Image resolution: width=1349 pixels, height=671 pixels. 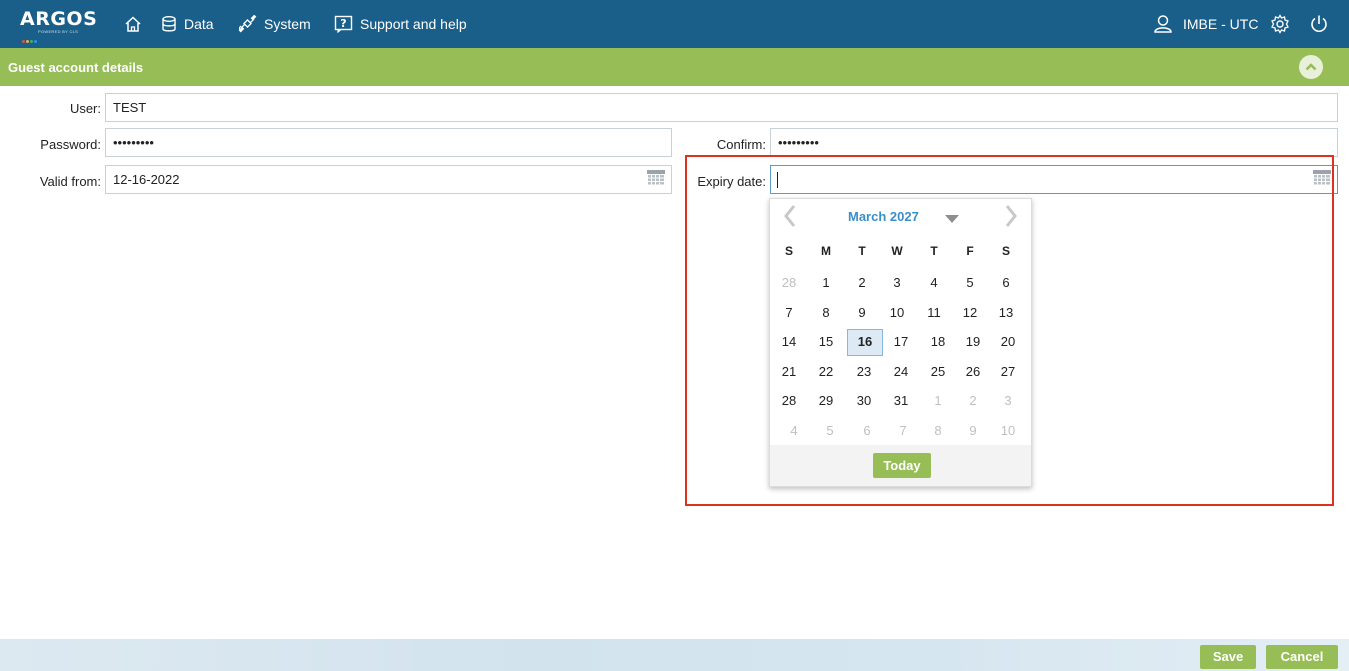 I want to click on day-cell: 22, so click(x=826, y=372).